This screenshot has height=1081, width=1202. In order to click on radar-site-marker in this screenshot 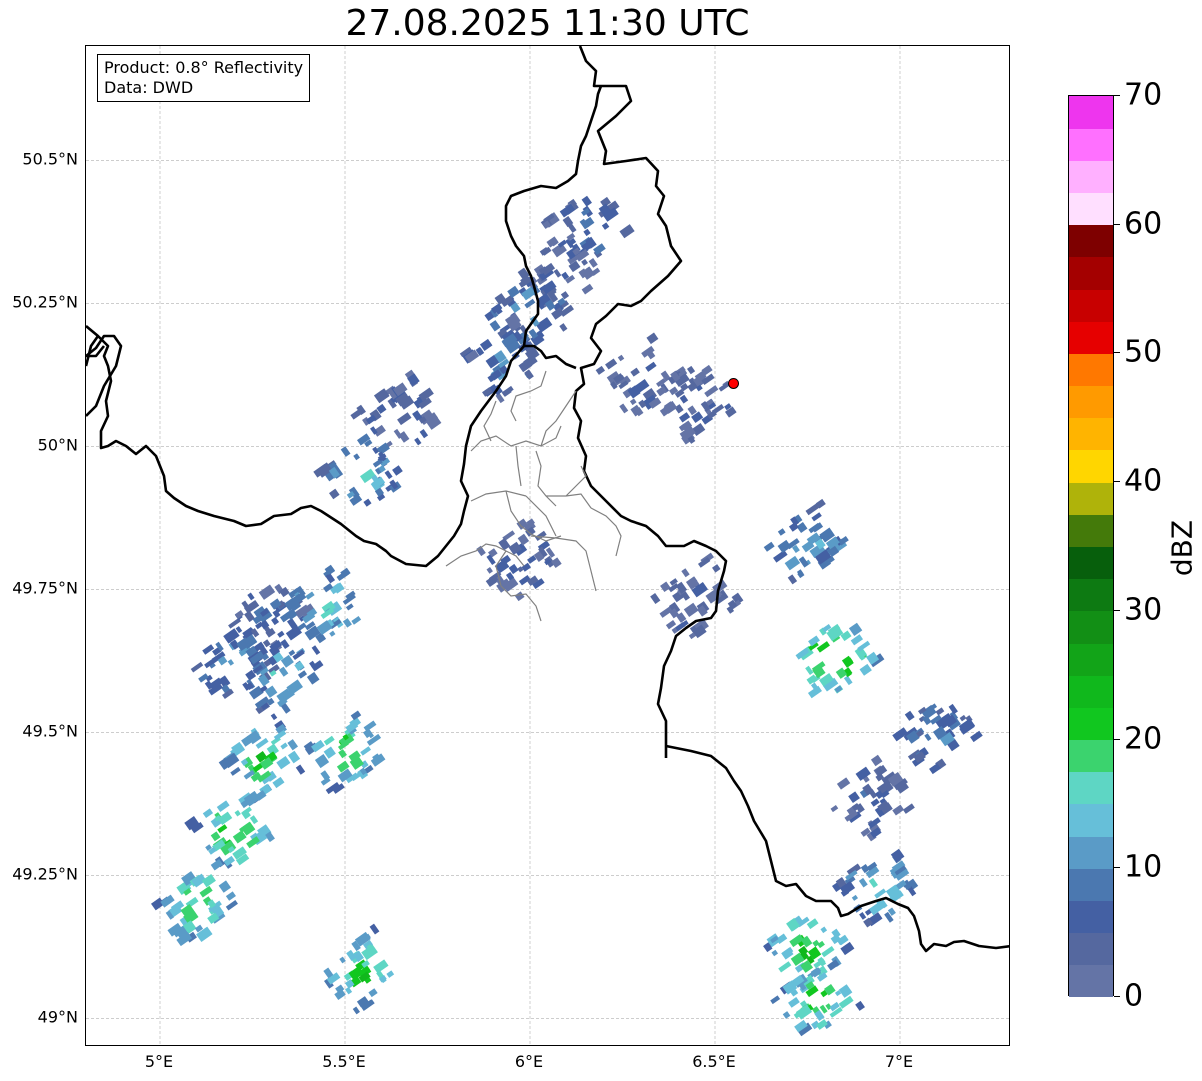, I will do `click(733, 383)`.